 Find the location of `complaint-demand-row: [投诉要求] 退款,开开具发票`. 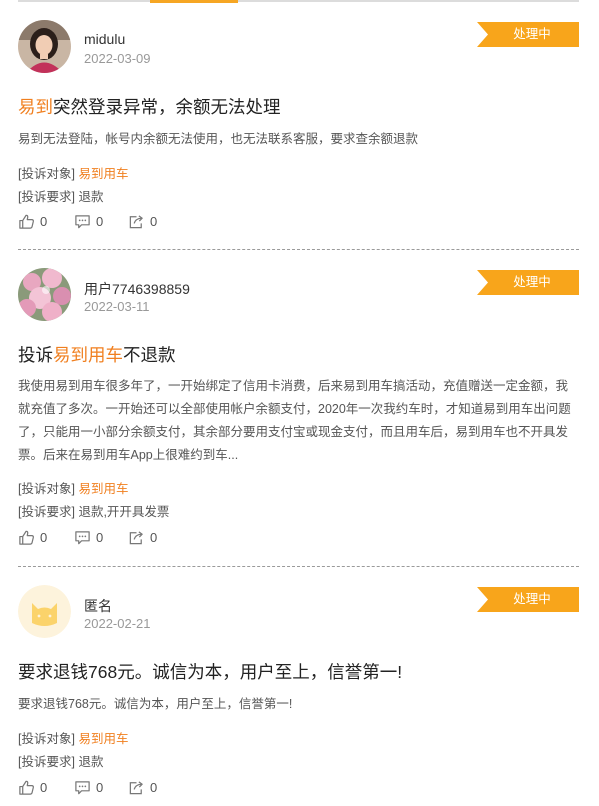

complaint-demand-row: [投诉要求] 退款,开开具发票 is located at coordinates (93, 510).